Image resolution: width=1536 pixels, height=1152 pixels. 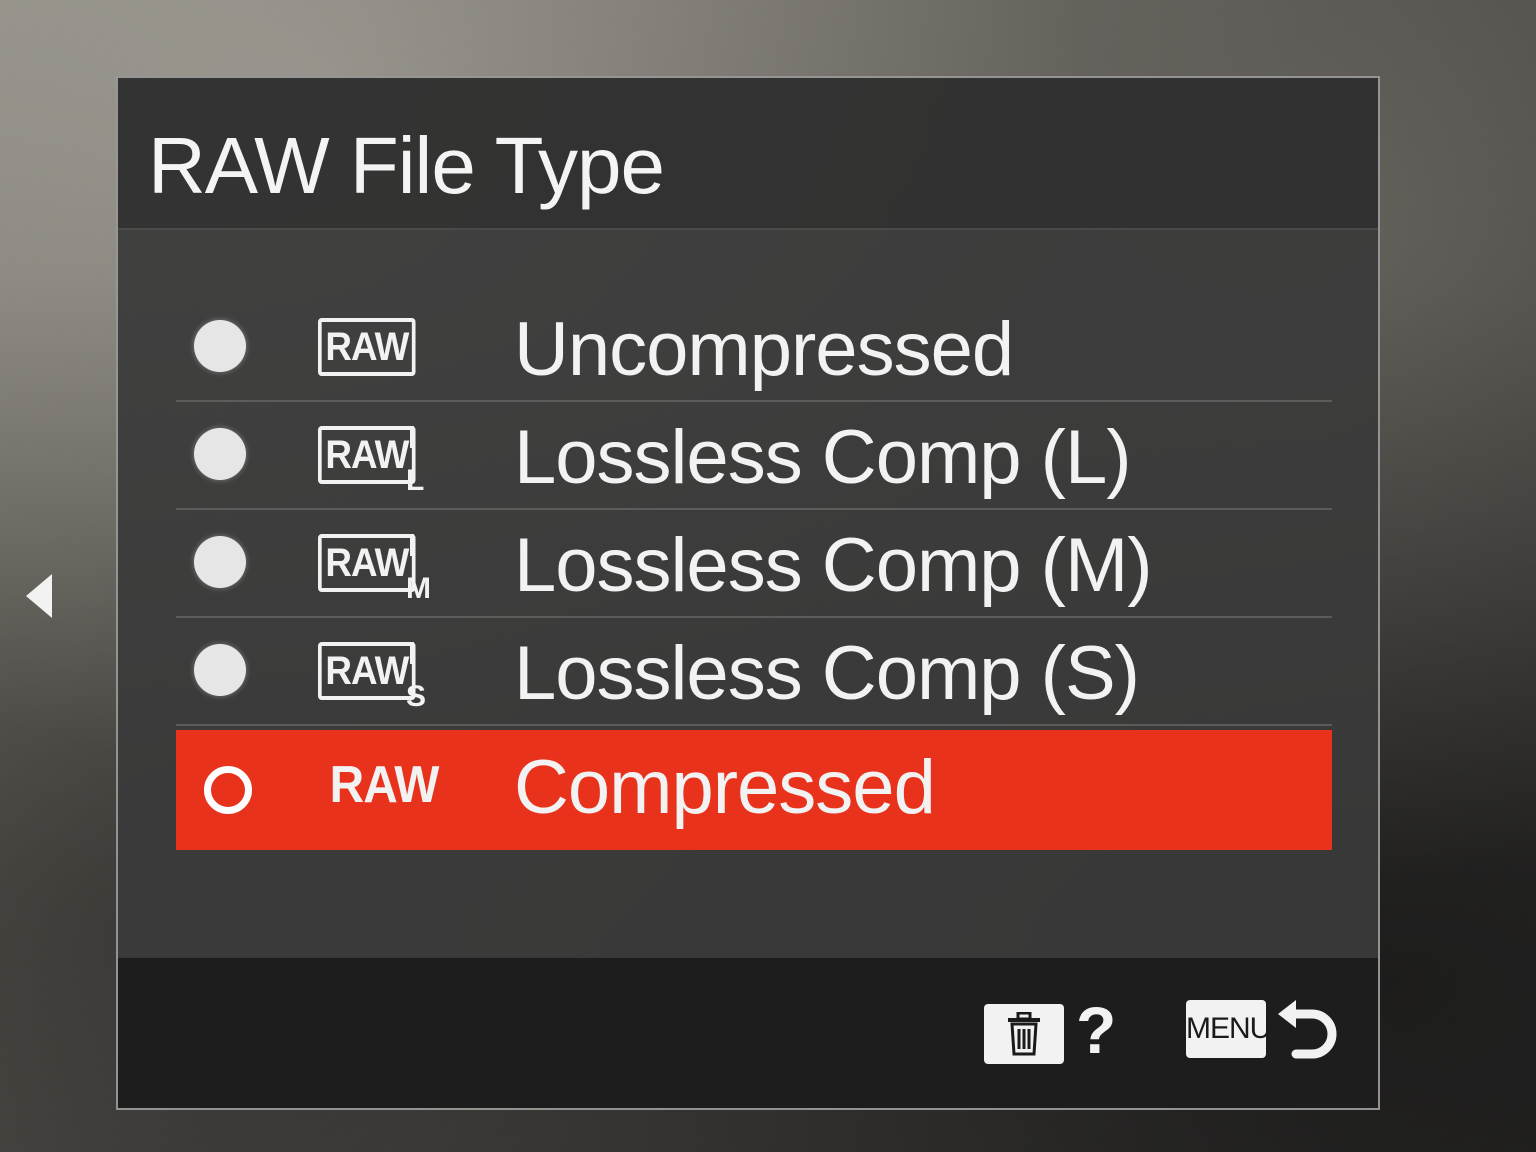 I want to click on option-lossless-l: RAW L Lossless Comp (L), so click(x=754, y=456).